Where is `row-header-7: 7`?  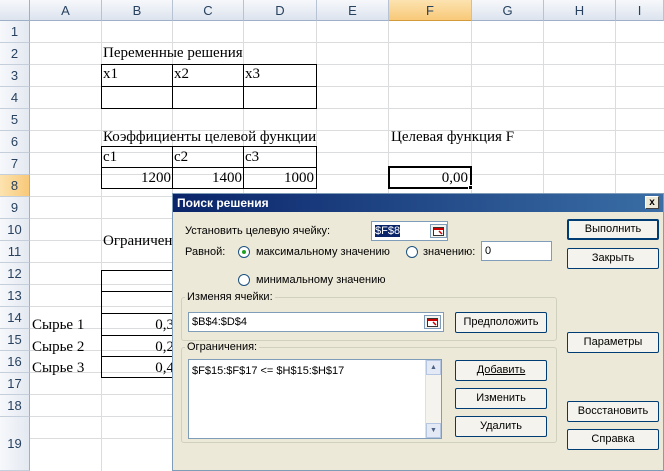 row-header-7: 7 is located at coordinates (15, 164).